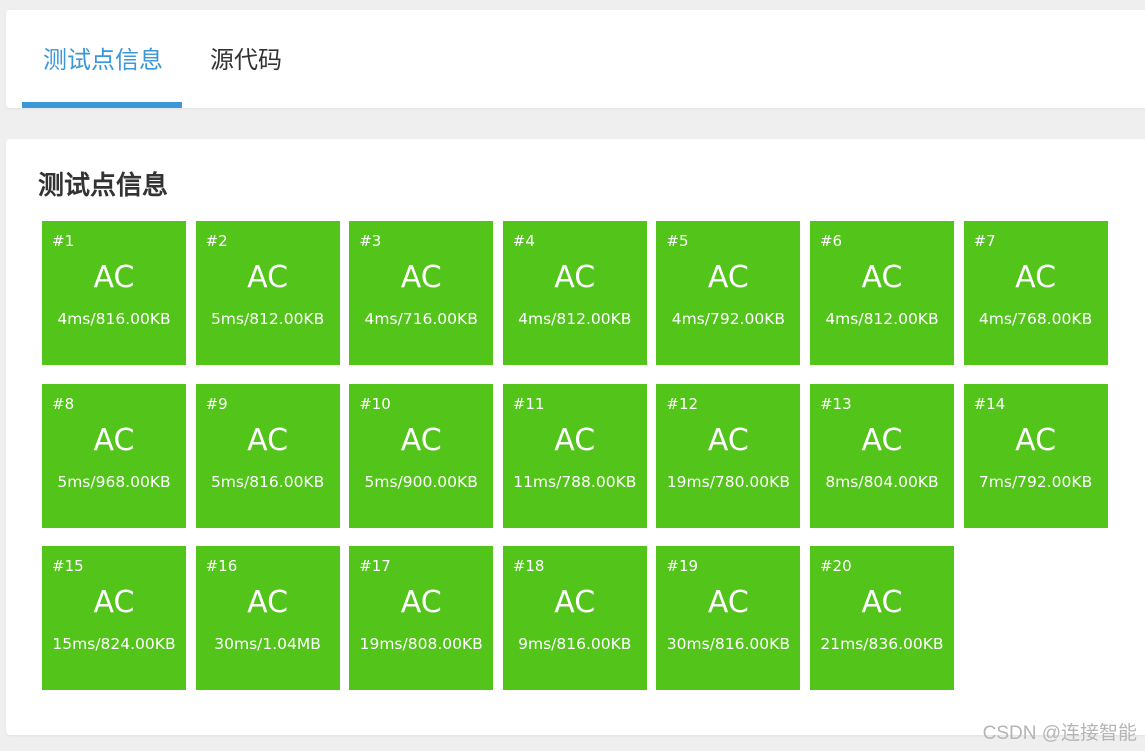 This screenshot has height=751, width=1145. What do you see at coordinates (1035, 319) in the screenshot?
I see `testcase-time-memory: 4ms/768.00KB` at bounding box center [1035, 319].